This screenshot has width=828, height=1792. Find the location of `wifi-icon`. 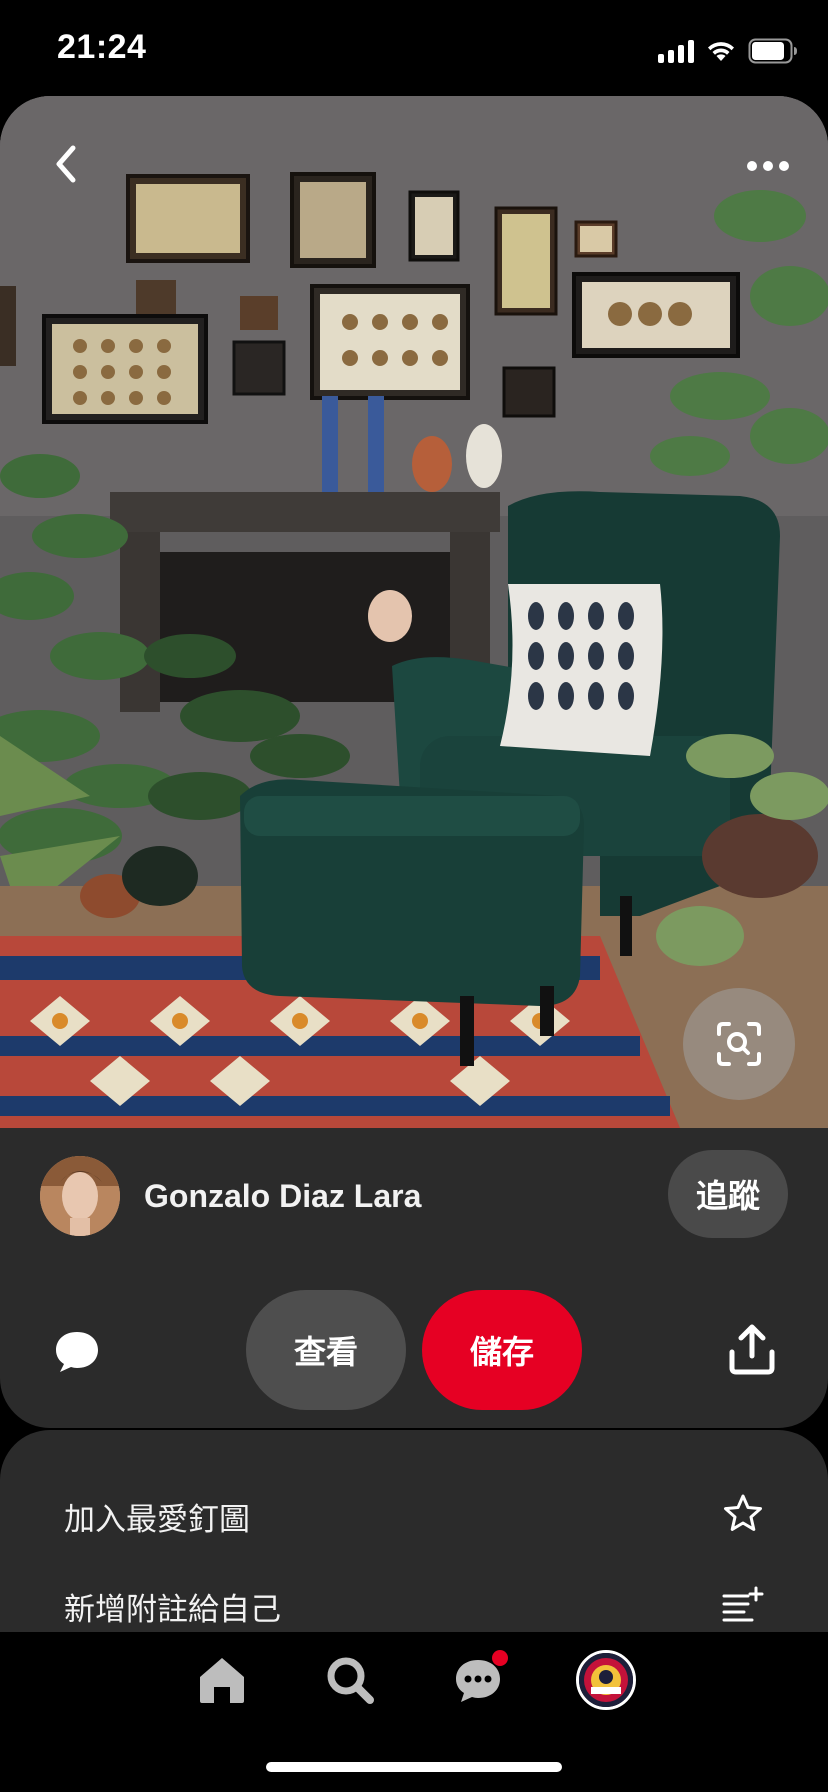

wifi-icon is located at coordinates (721, 51).